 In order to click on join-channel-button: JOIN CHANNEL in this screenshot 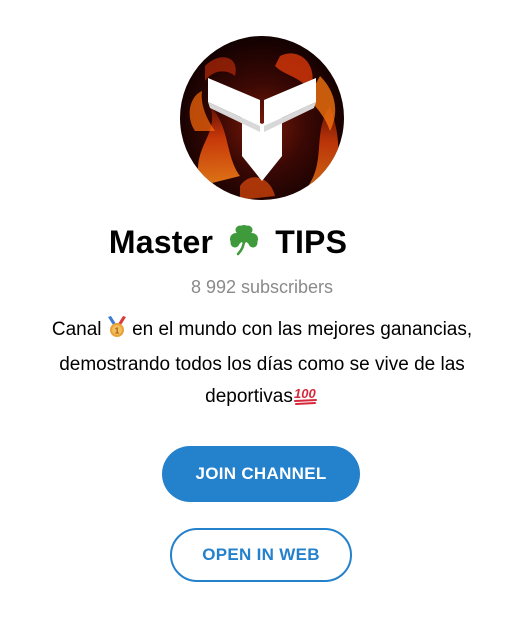, I will do `click(261, 474)`.